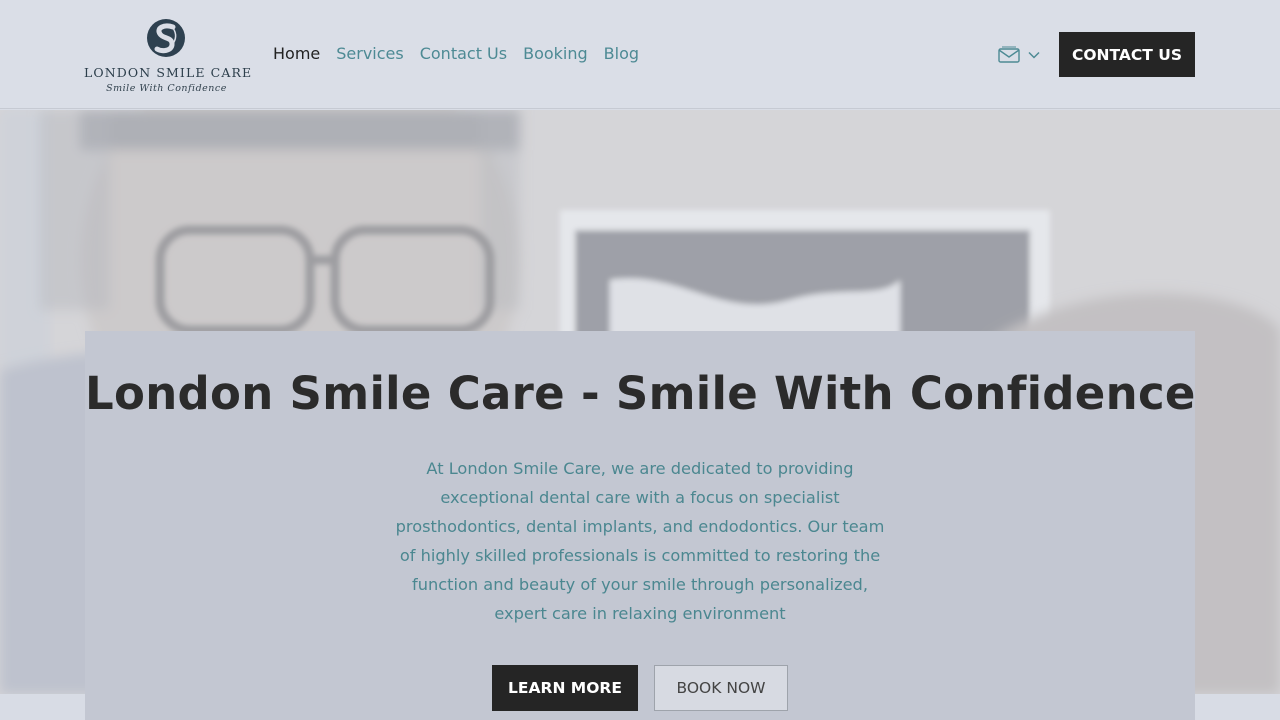 This screenshot has height=720, width=1280. Describe the element at coordinates (721, 688) in the screenshot. I see `book-now-button: BOOK NOW` at that location.